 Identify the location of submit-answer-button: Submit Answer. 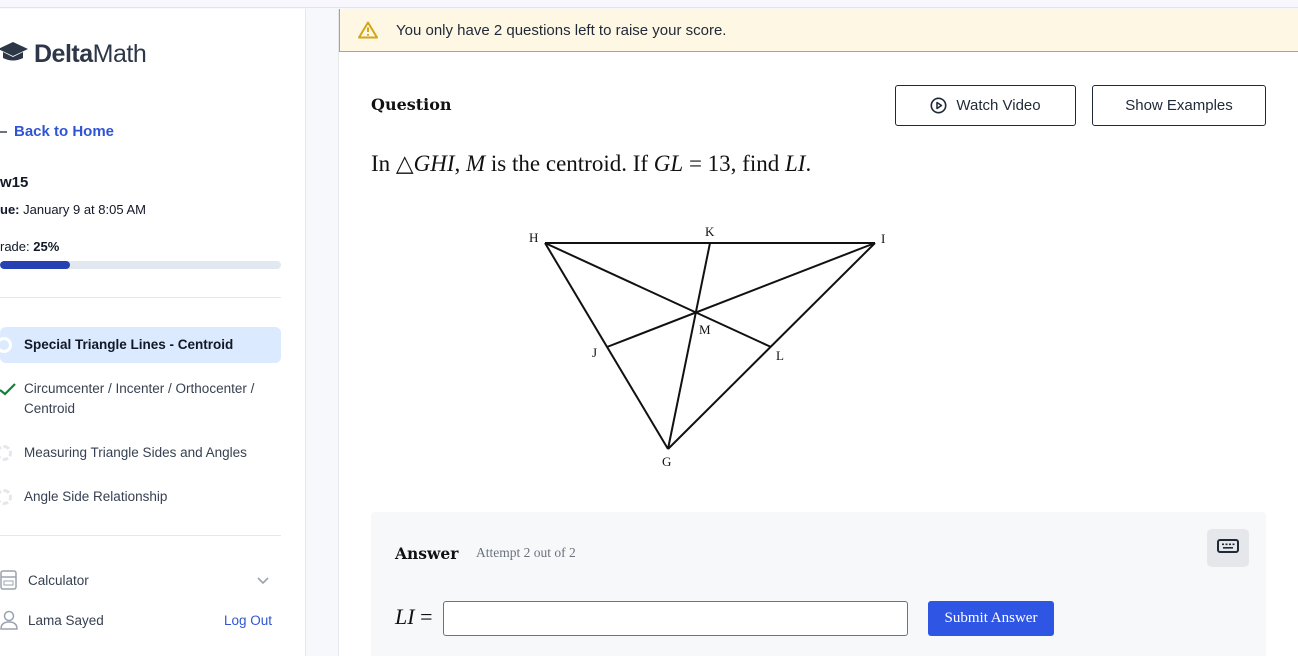
(991, 618).